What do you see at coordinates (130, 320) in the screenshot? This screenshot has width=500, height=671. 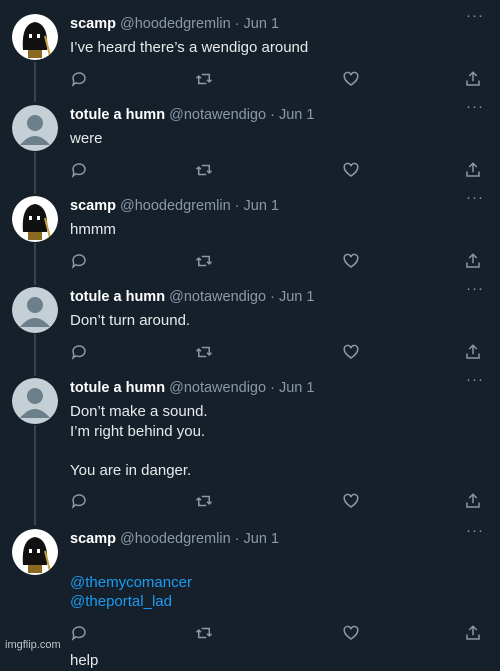 I see `tweet-text: Don’t turn around.` at bounding box center [130, 320].